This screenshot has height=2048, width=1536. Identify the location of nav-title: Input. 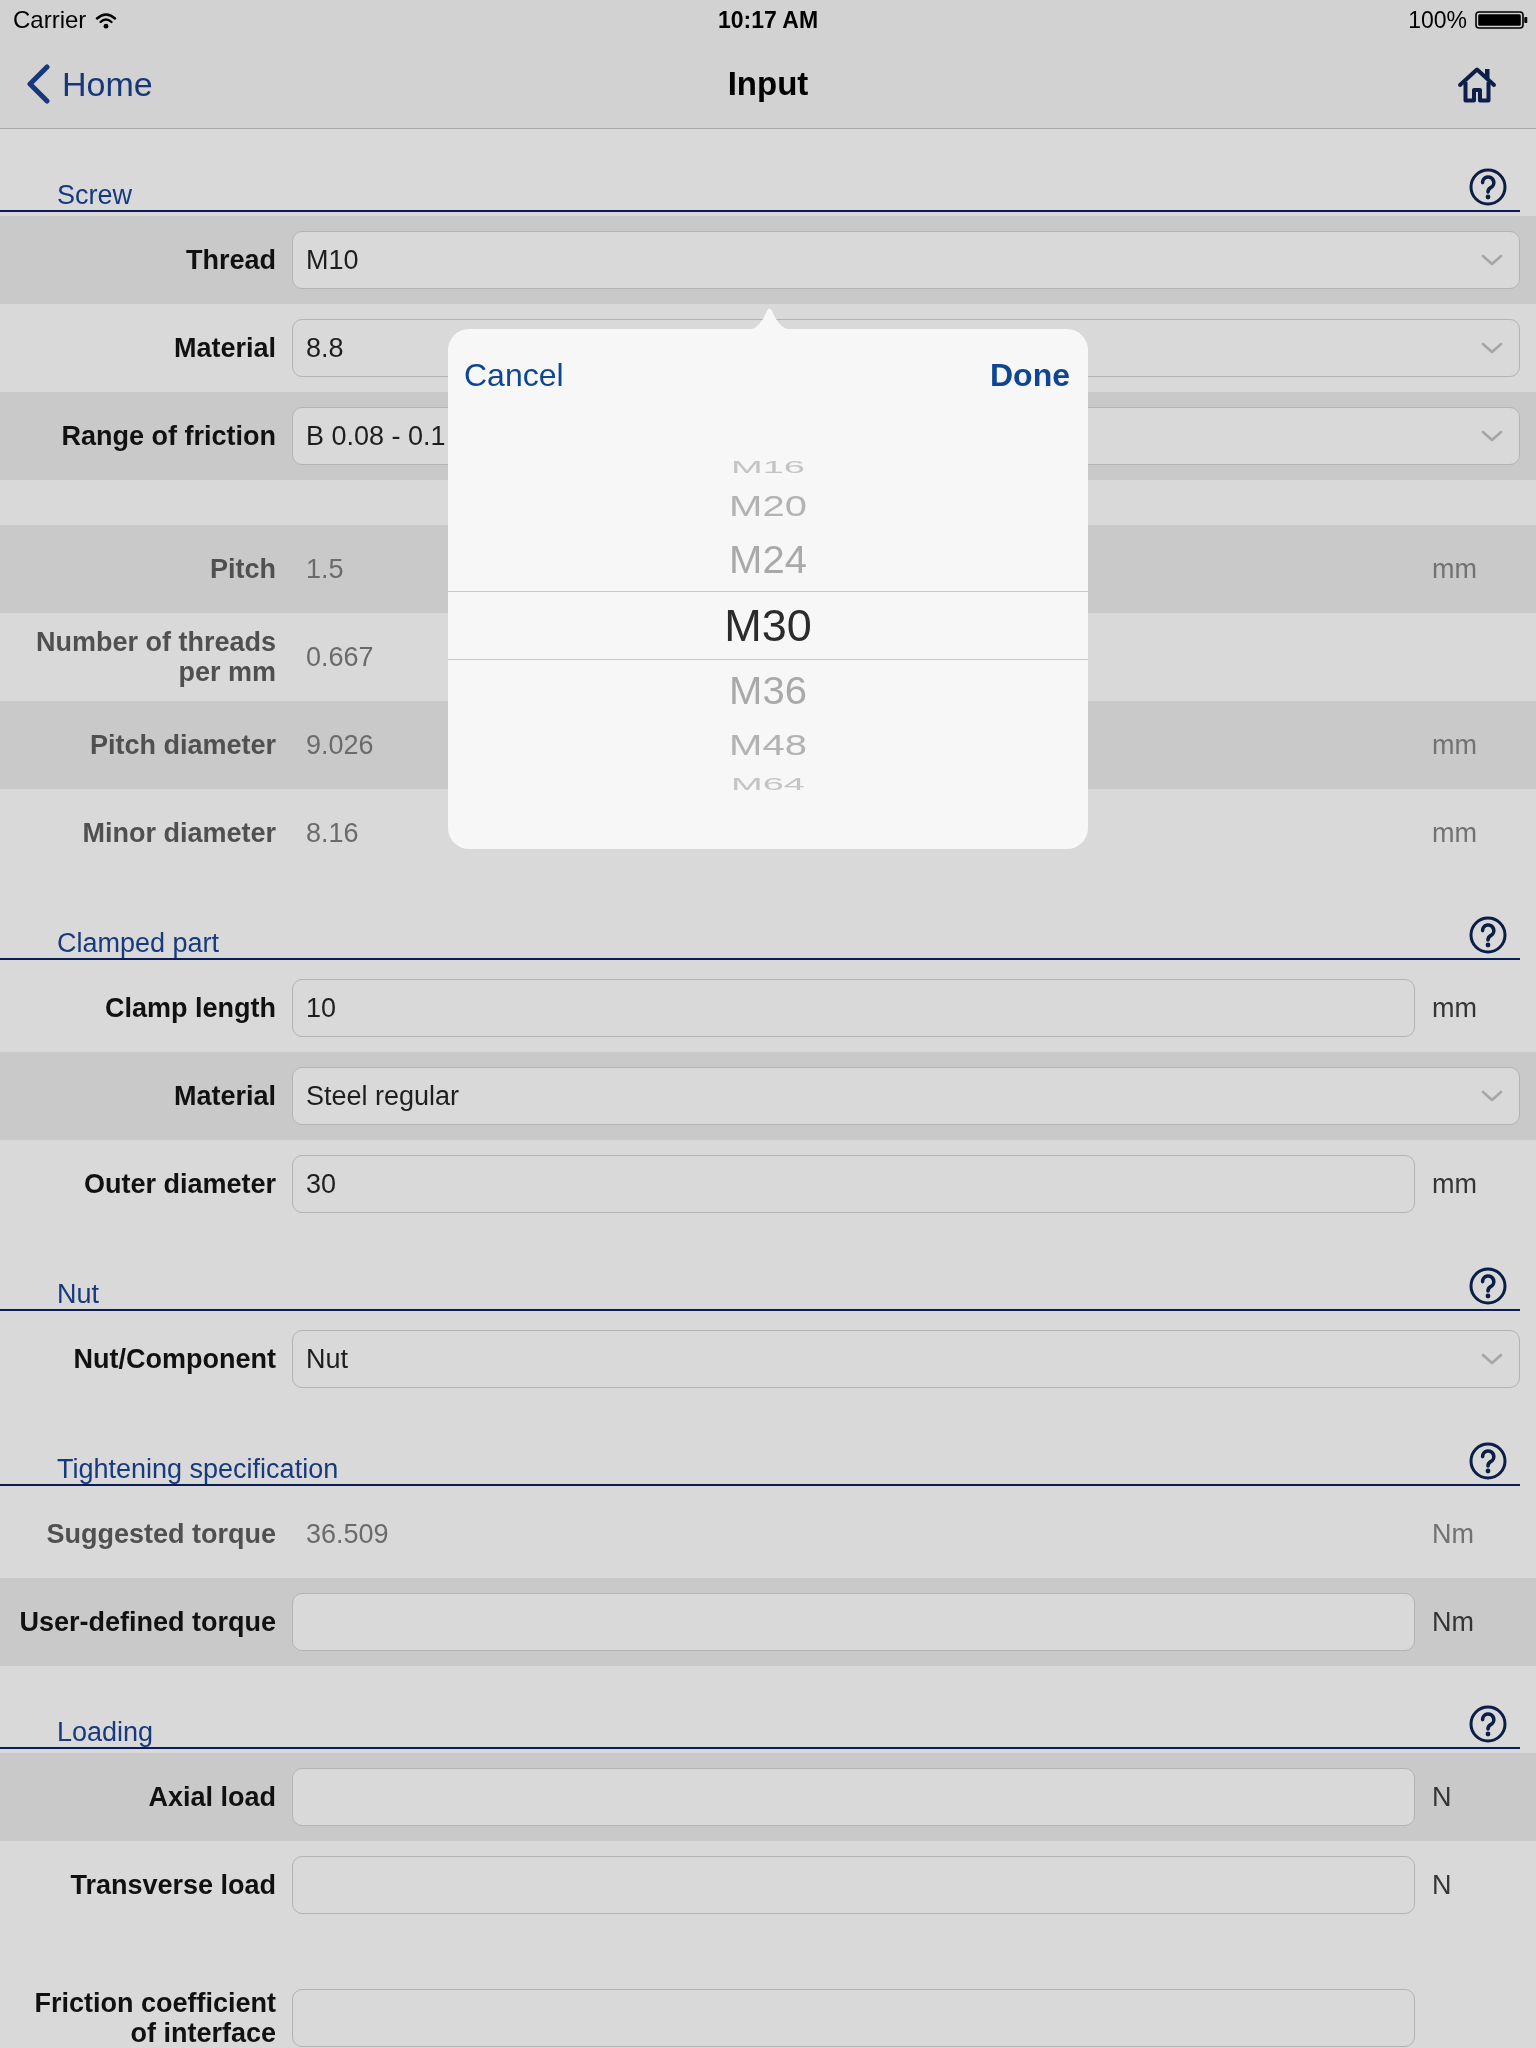
(768, 84).